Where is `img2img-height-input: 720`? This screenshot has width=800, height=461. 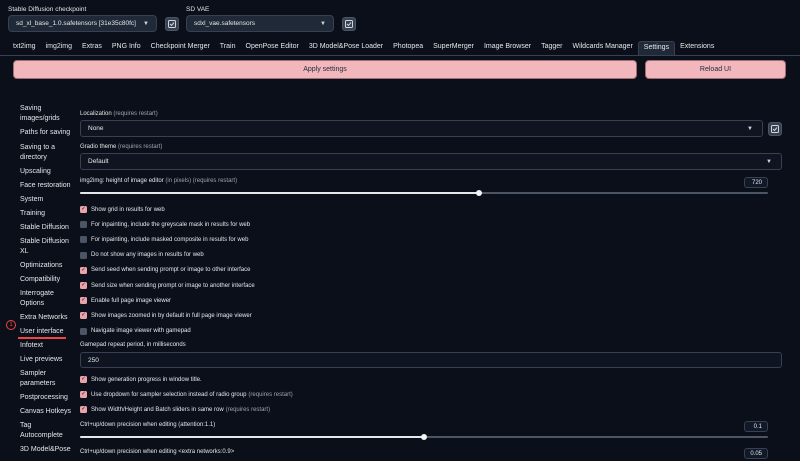
img2img-height-input: 720 is located at coordinates (756, 182).